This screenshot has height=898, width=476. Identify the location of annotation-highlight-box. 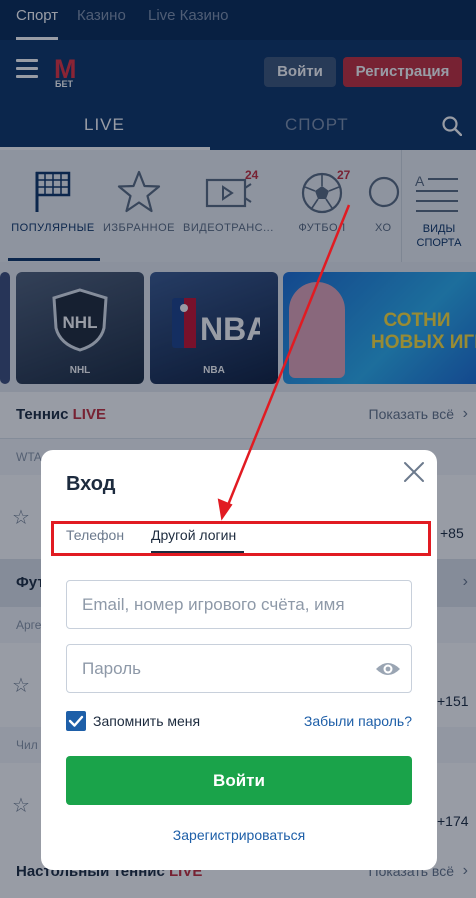
(241, 538).